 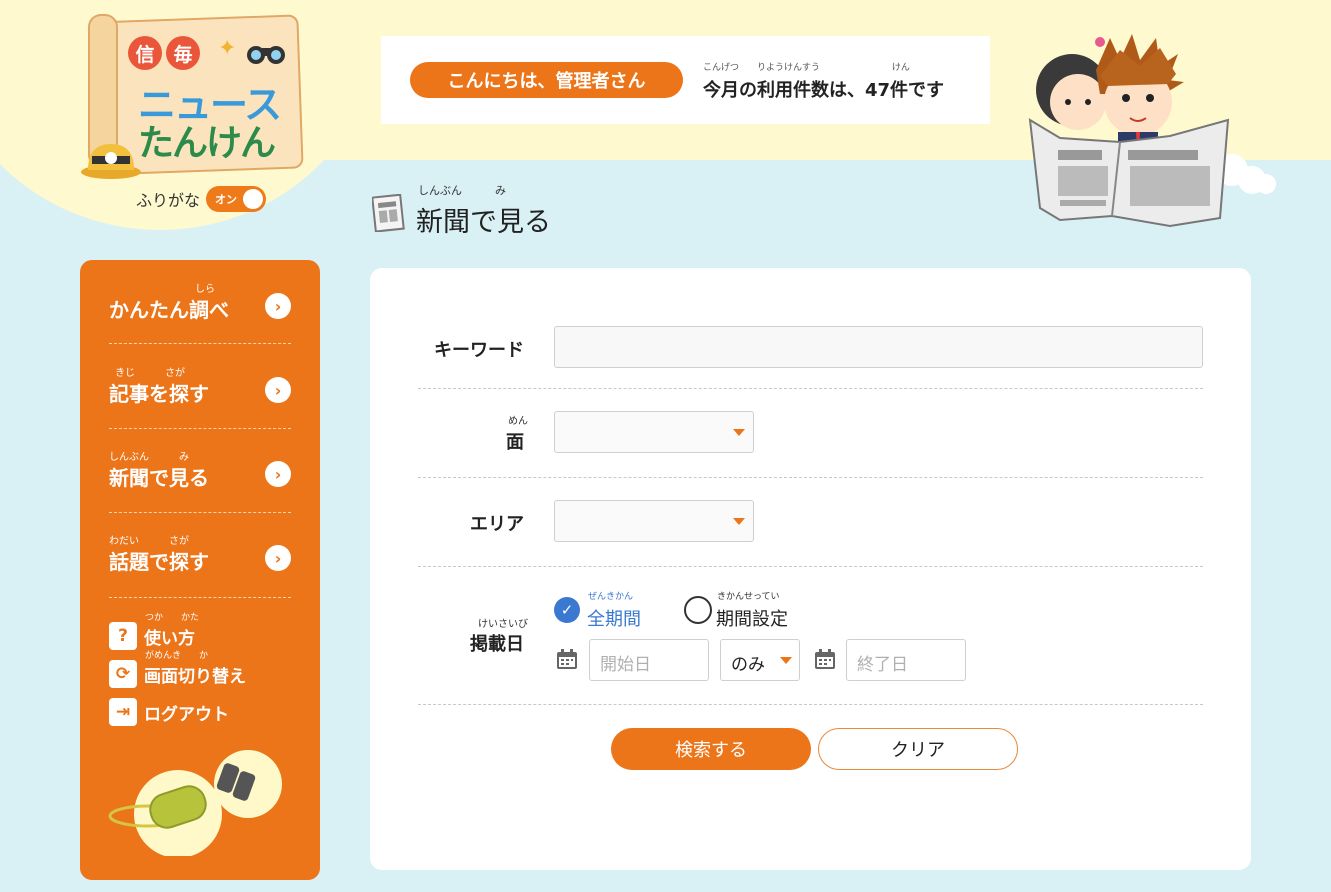 I want to click on page-select, so click(x=654, y=432).